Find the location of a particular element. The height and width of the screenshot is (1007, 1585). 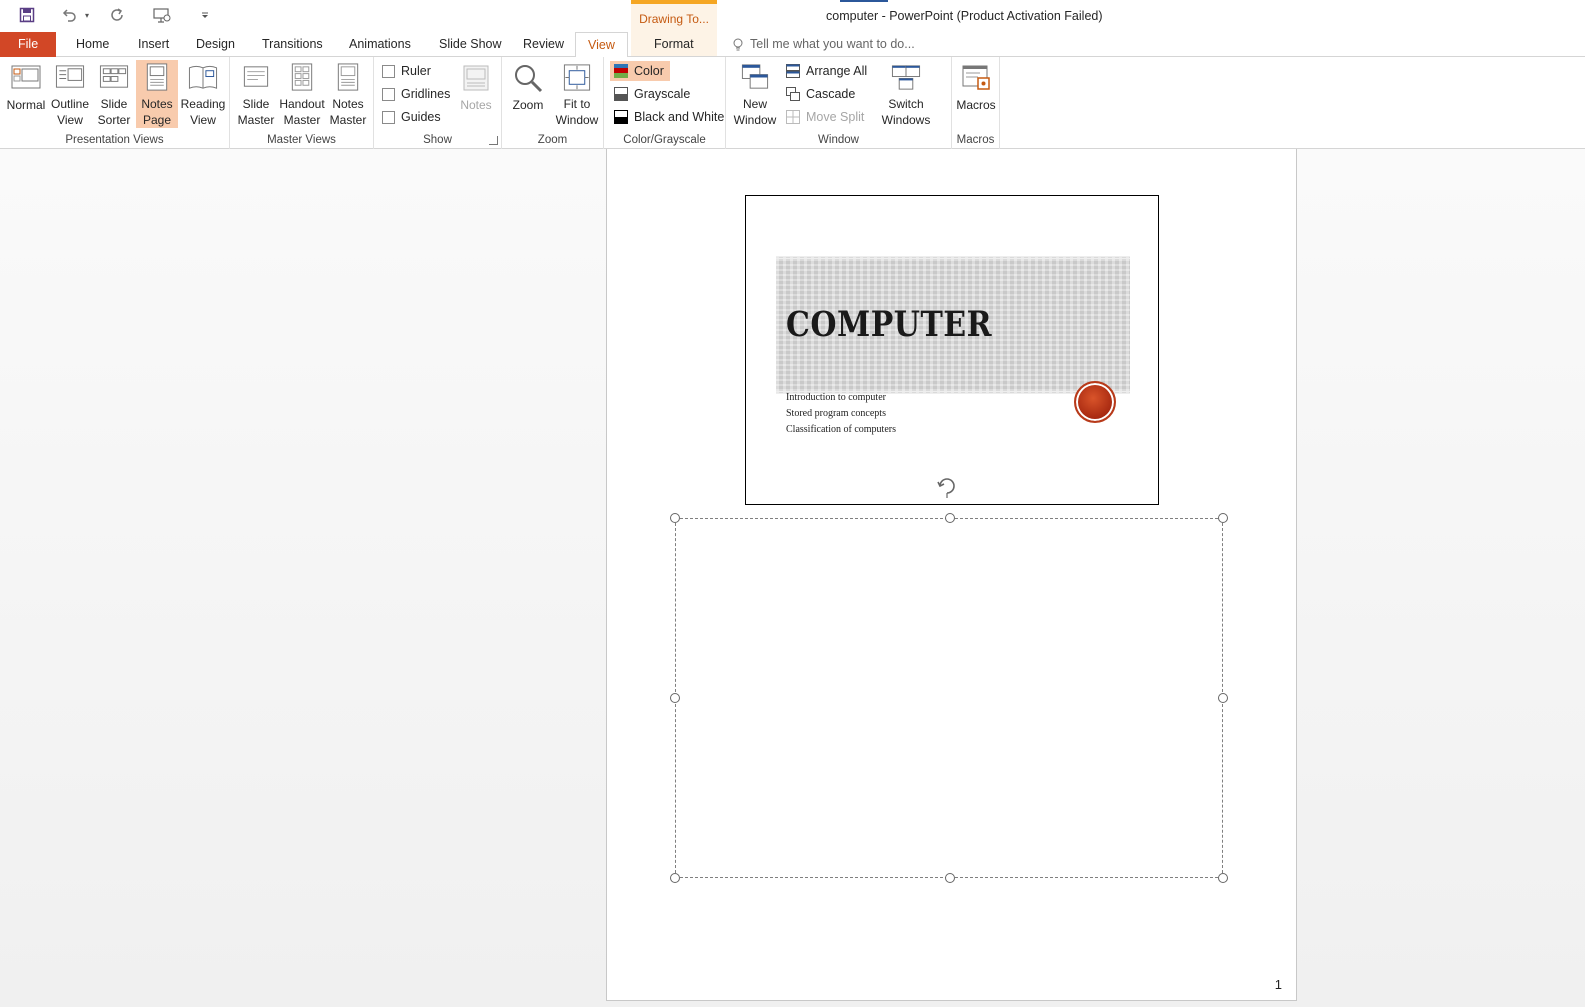

slide-sorter-button: Slide Sorter is located at coordinates (114, 94).